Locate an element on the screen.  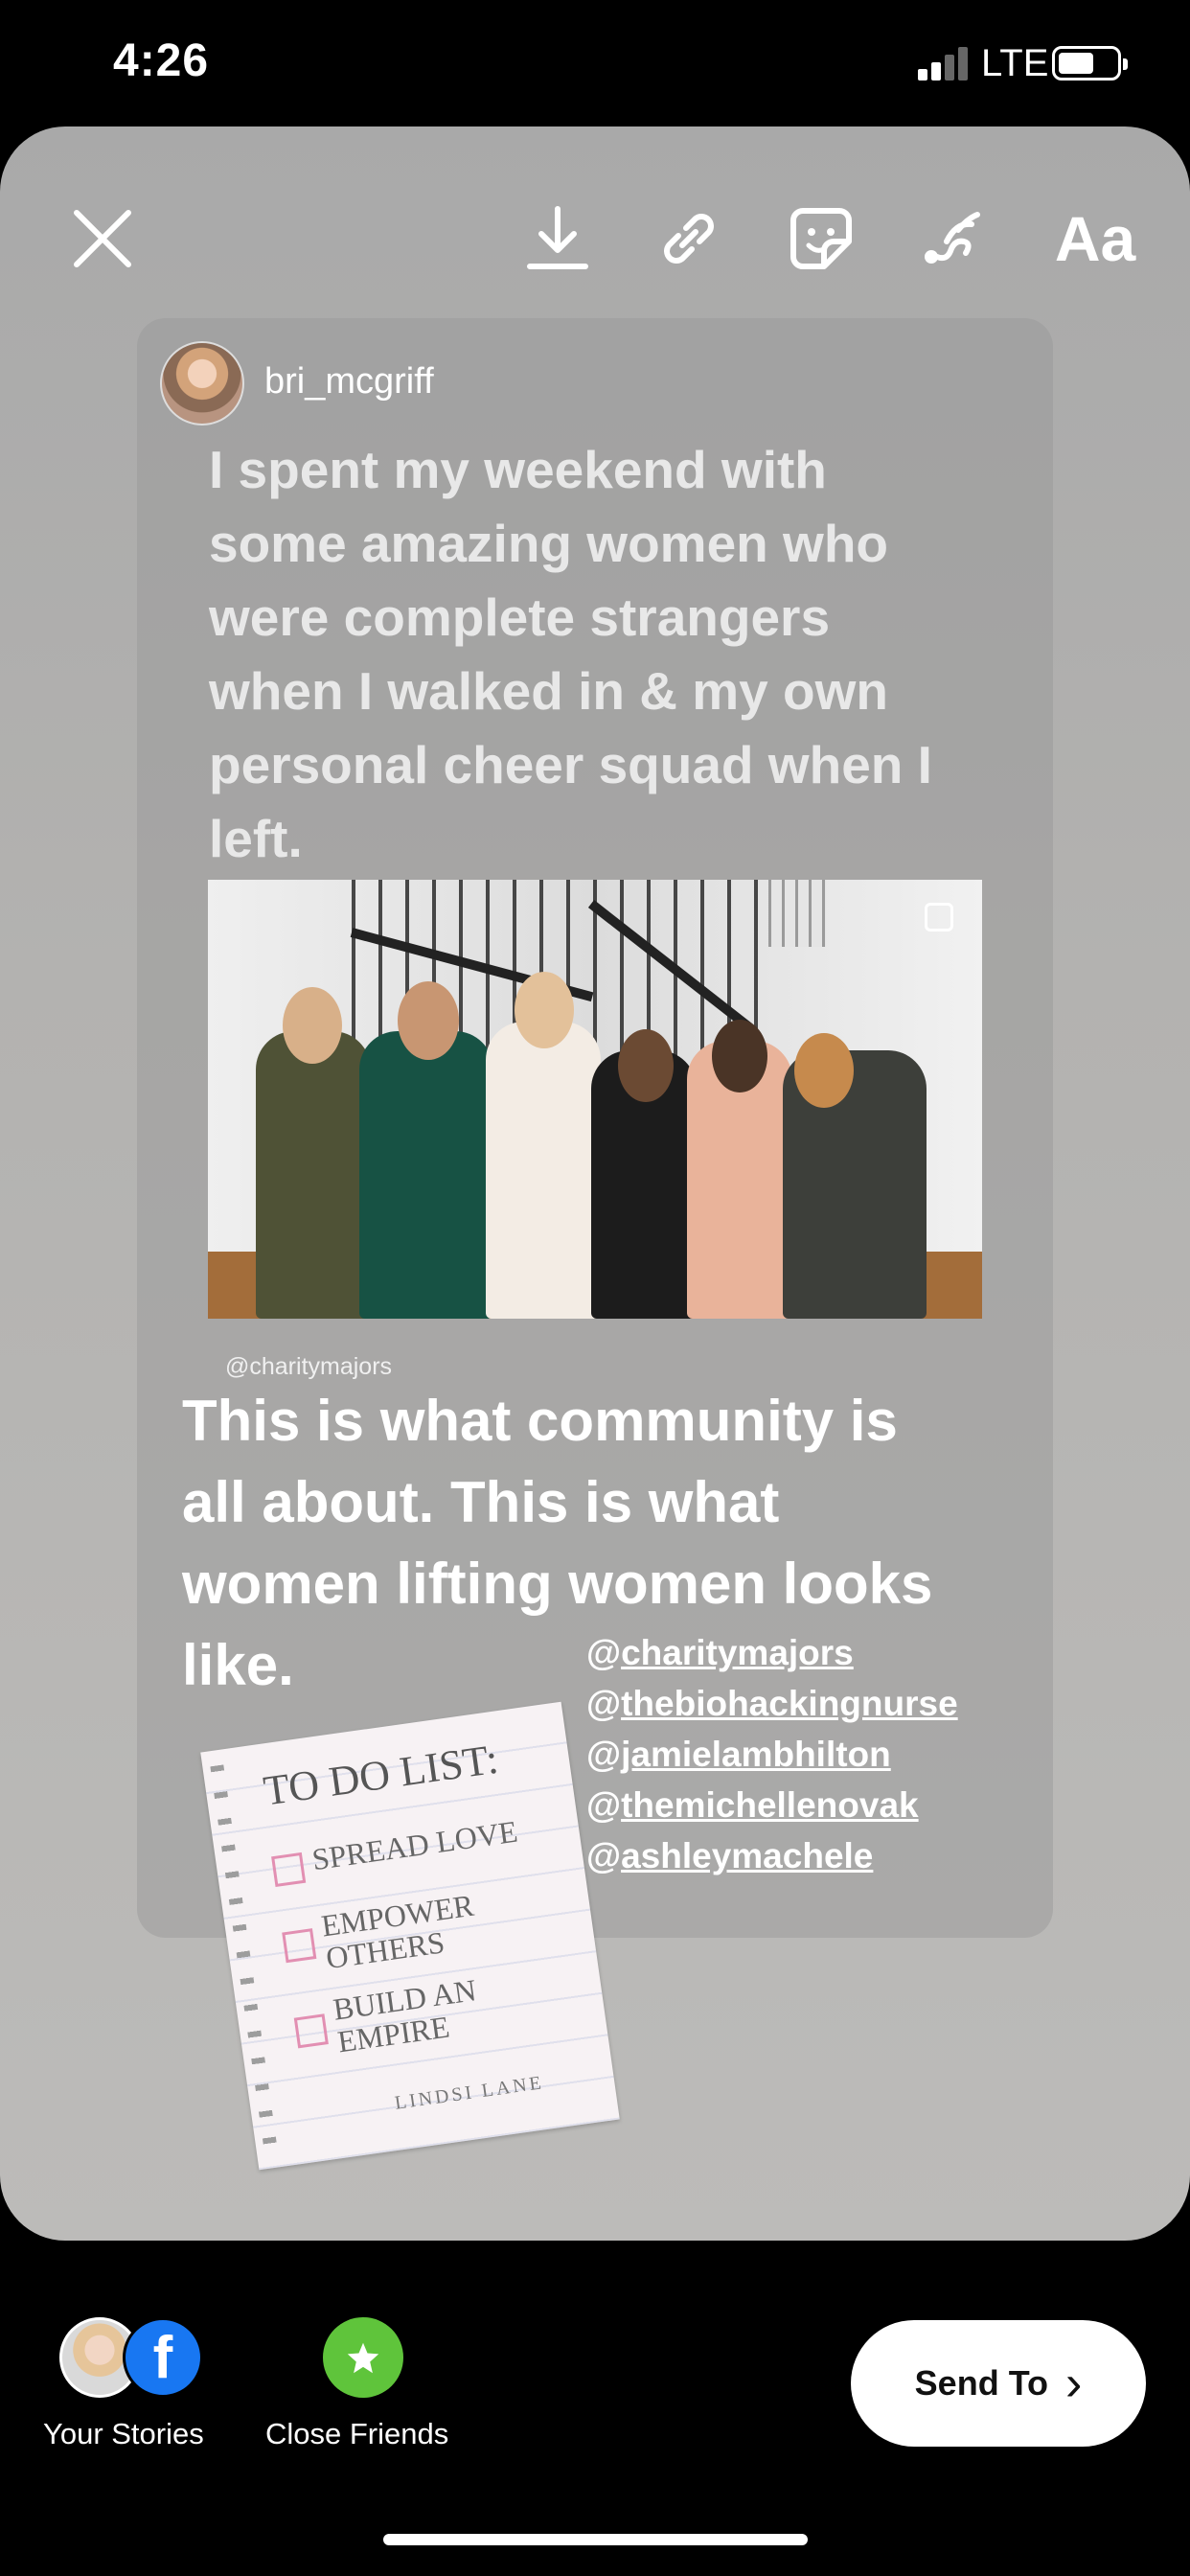
text-tool-button: Aa is located at coordinates (1095, 239).